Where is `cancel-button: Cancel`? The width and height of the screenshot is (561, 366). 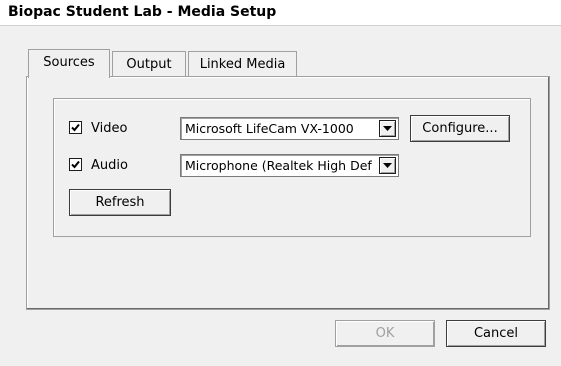
cancel-button: Cancel is located at coordinates (496, 333).